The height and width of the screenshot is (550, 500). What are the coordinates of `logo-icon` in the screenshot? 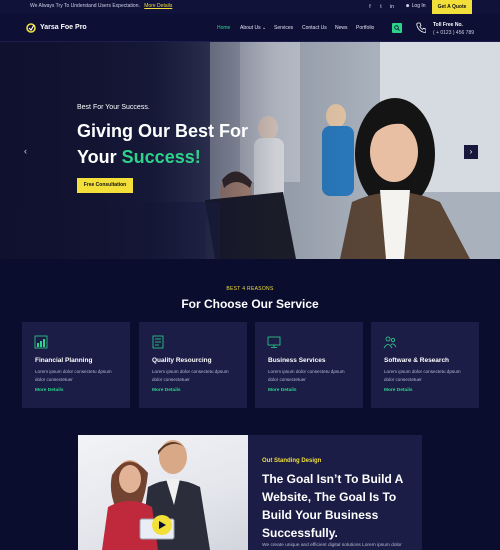 It's located at (31, 28).